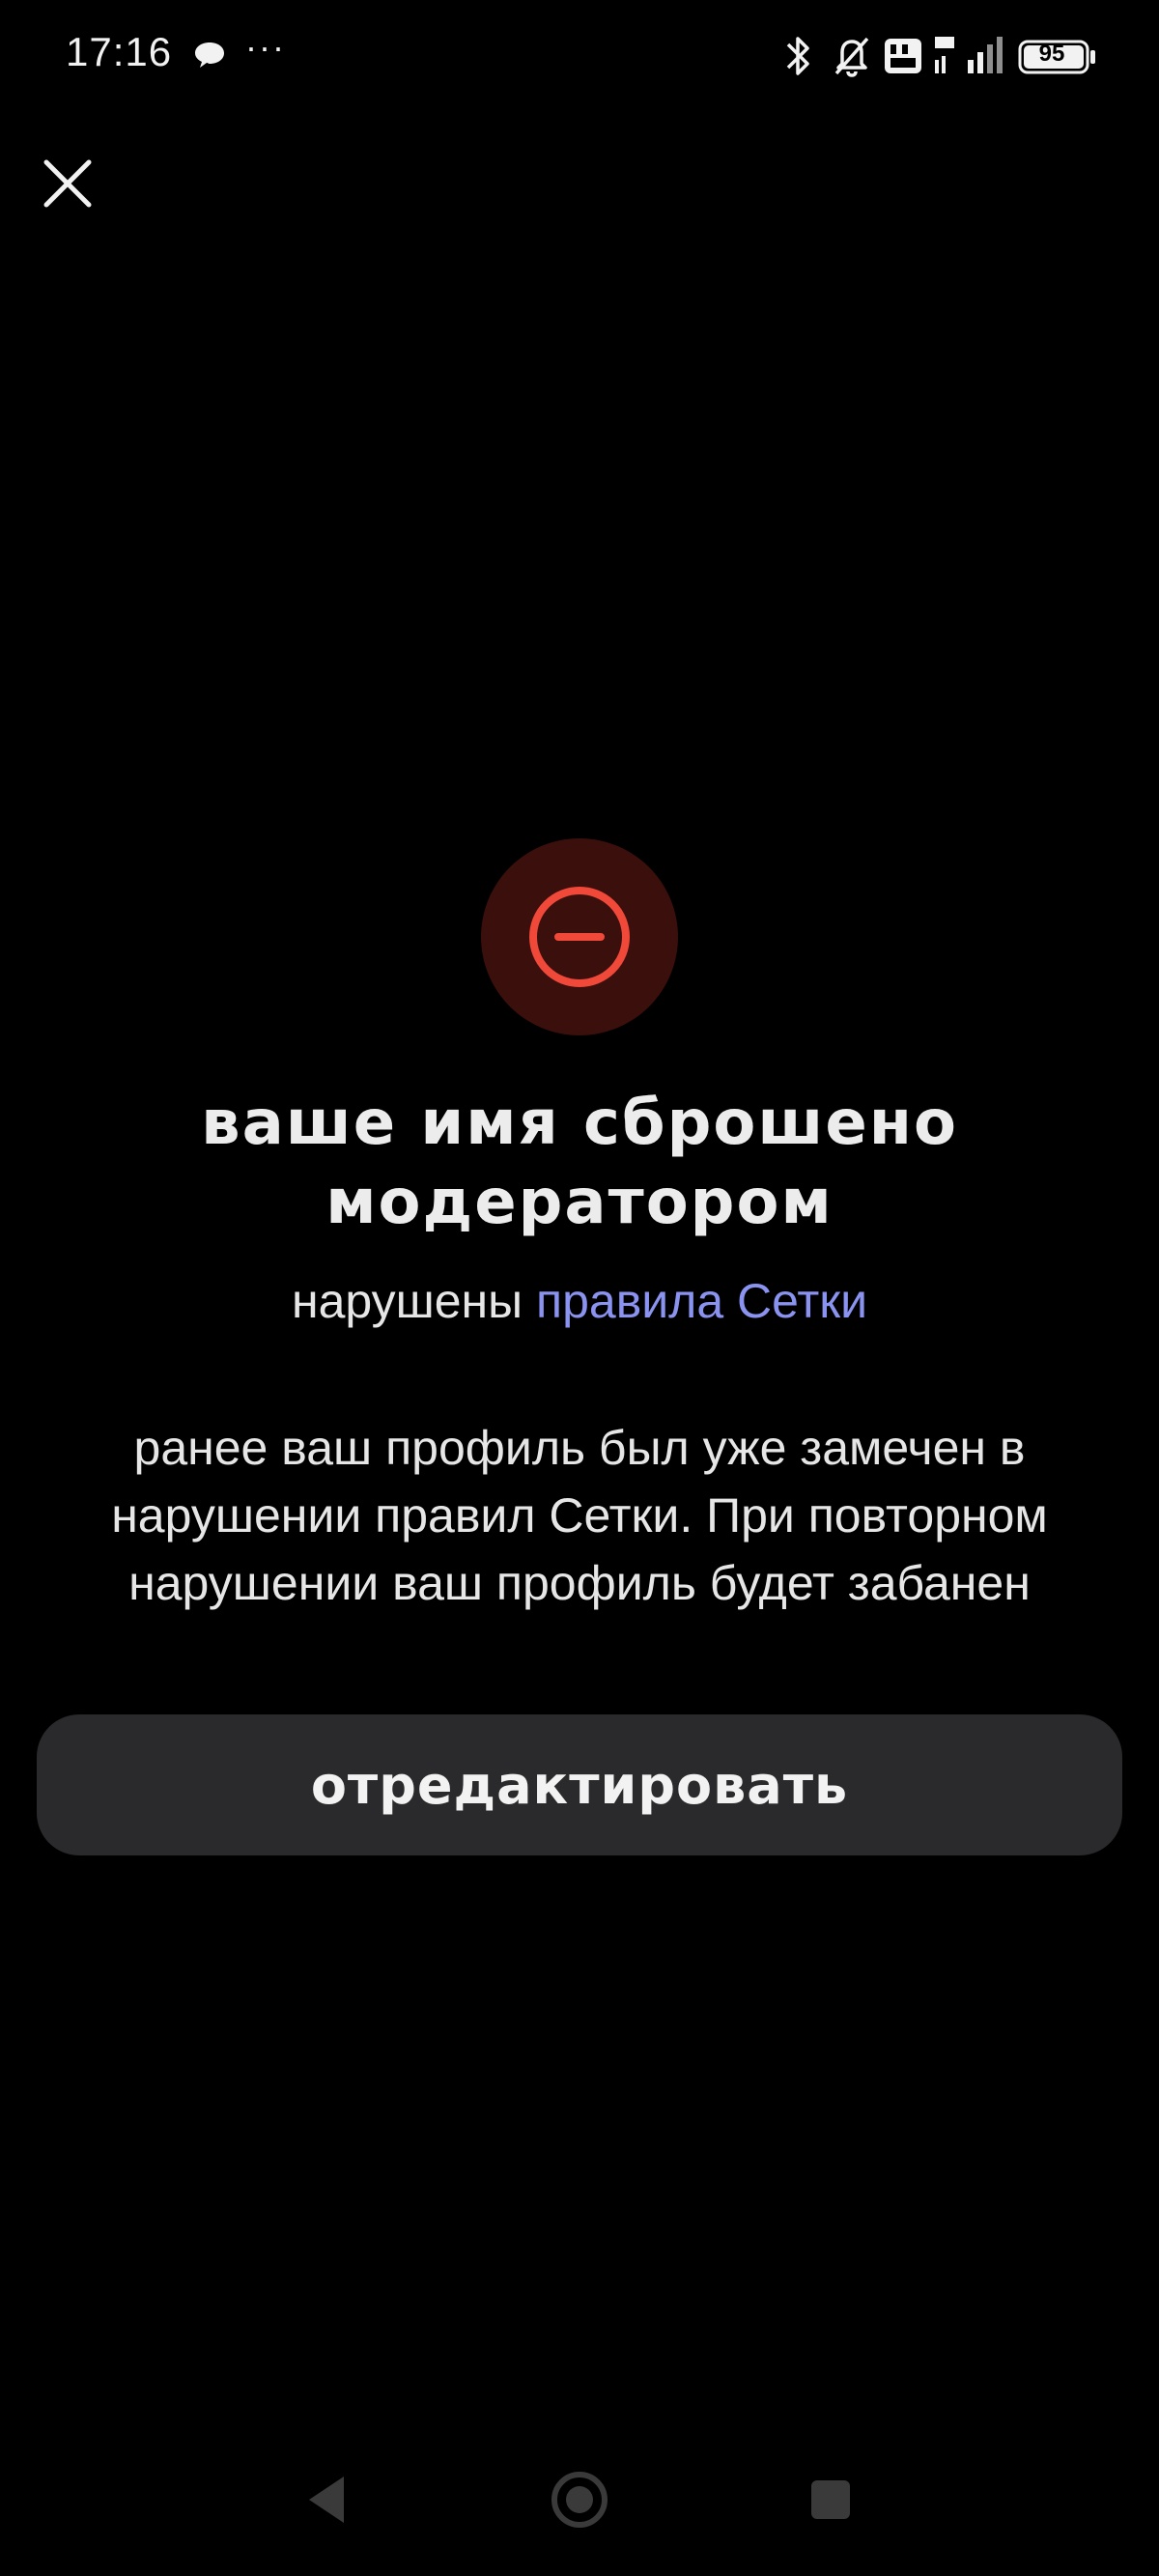  I want to click on bell-off-icon, so click(852, 57).